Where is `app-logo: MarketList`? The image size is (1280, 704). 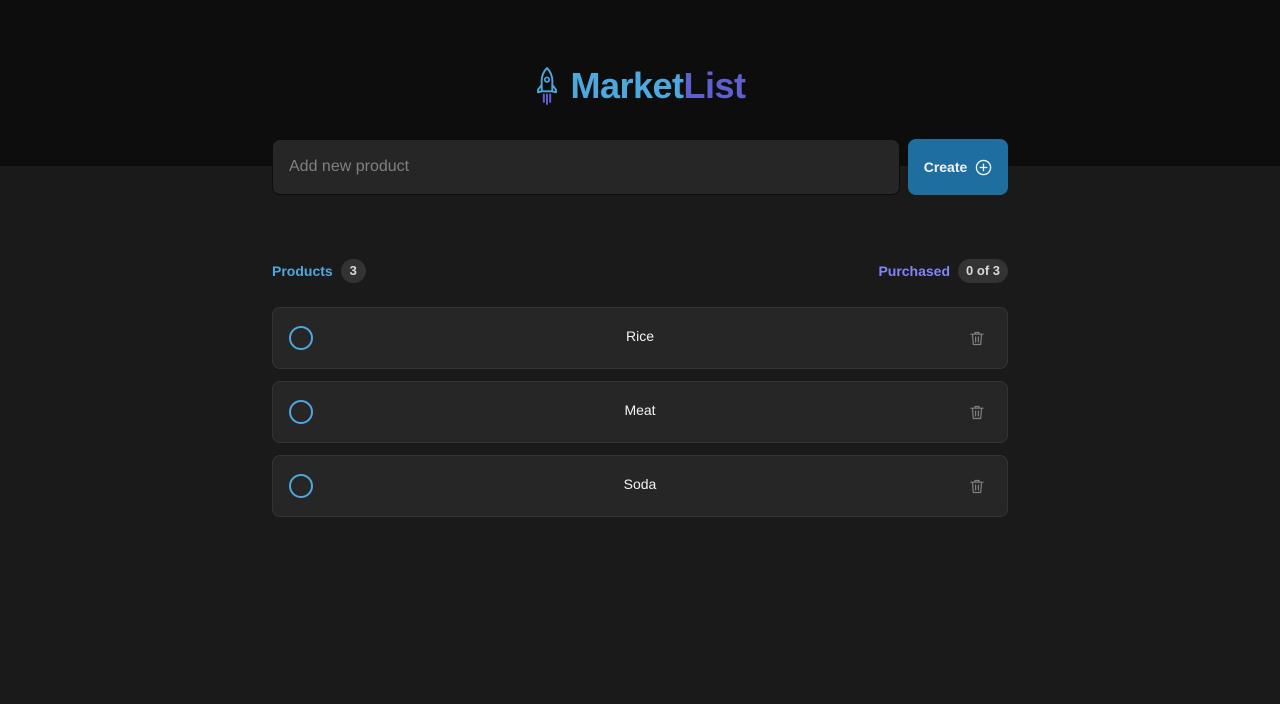
app-logo: MarketList is located at coordinates (640, 86).